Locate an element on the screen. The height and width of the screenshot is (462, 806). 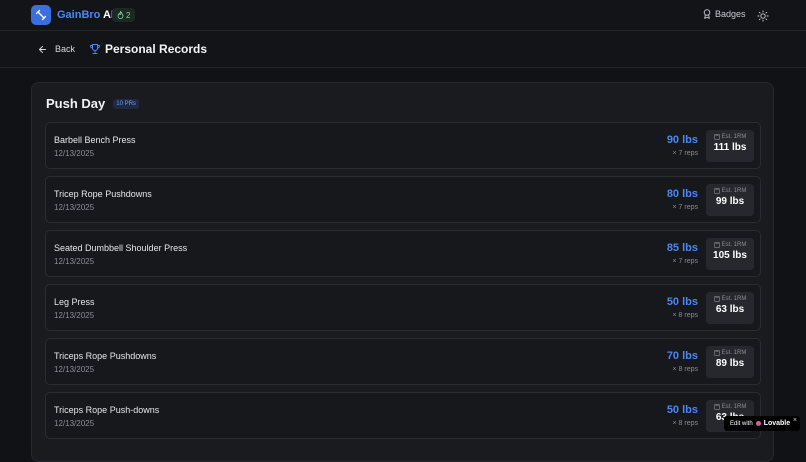
badges-button: Badges is located at coordinates (724, 14).